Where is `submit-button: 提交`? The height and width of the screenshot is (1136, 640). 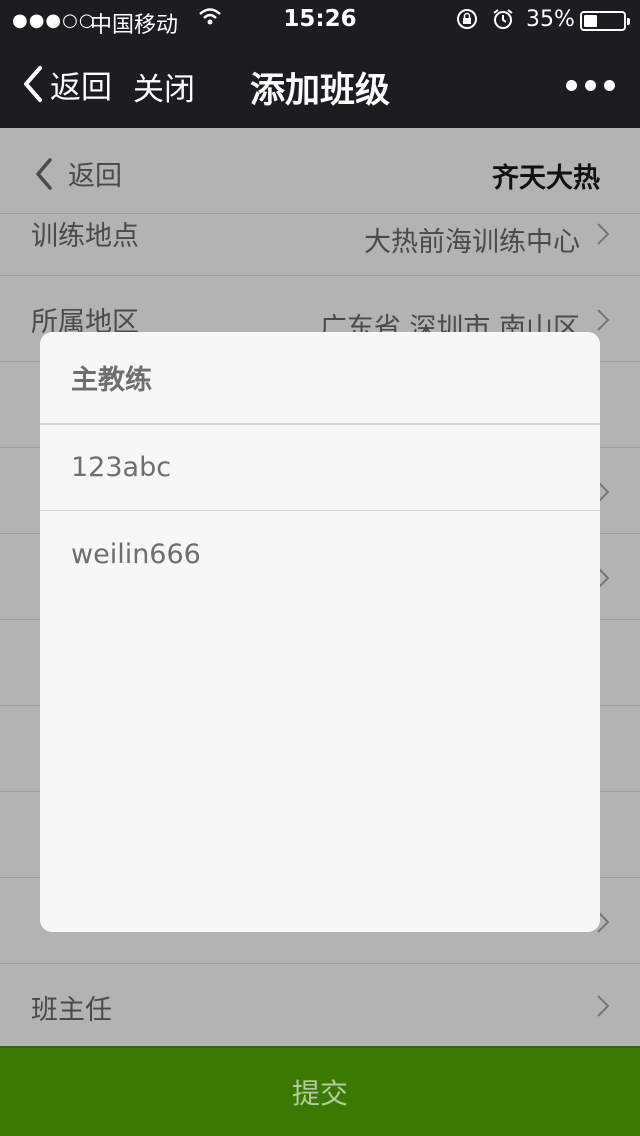 submit-button: 提交 is located at coordinates (320, 1091).